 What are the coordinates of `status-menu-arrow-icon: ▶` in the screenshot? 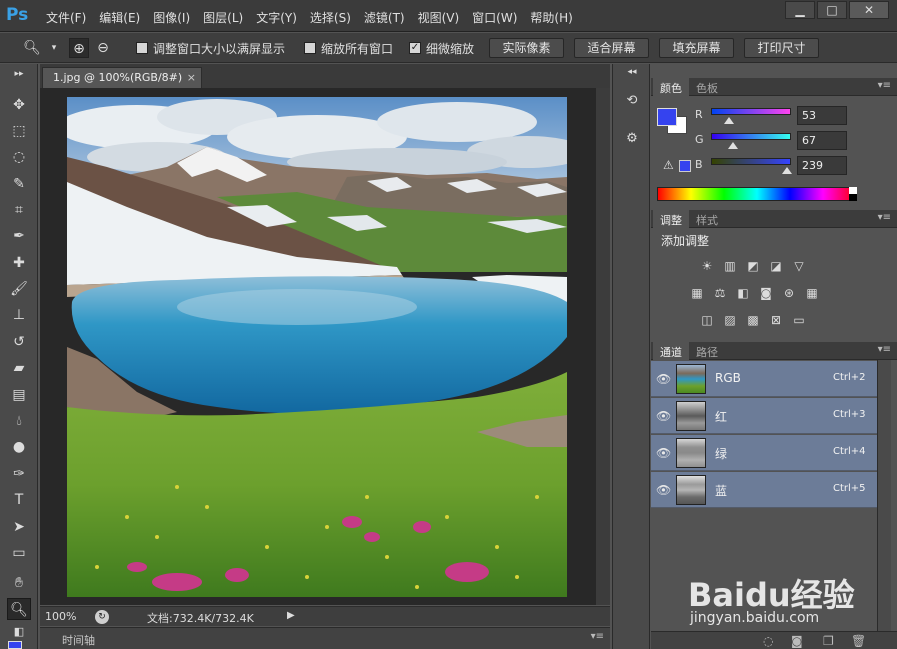 It's located at (291, 615).